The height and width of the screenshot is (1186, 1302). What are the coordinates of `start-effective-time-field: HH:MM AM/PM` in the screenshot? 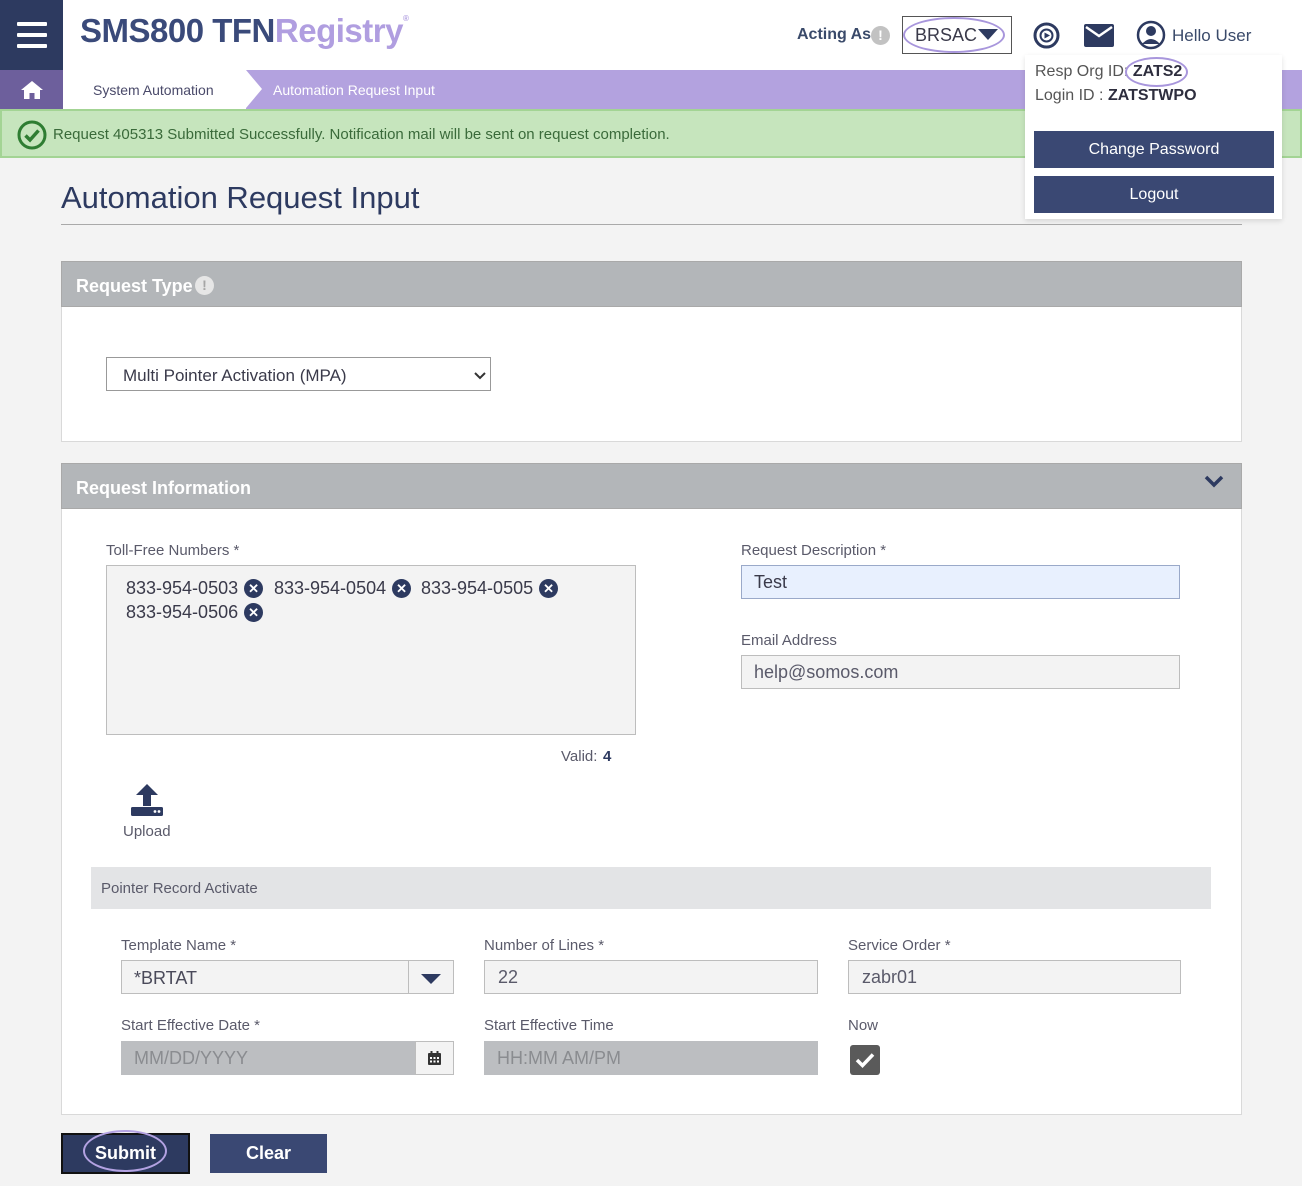 It's located at (651, 1058).